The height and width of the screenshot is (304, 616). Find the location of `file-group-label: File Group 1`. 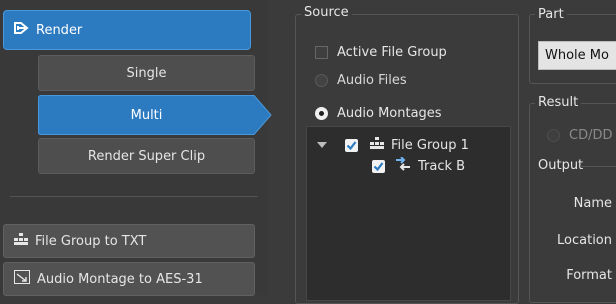

file-group-label: File Group 1 is located at coordinates (430, 145).